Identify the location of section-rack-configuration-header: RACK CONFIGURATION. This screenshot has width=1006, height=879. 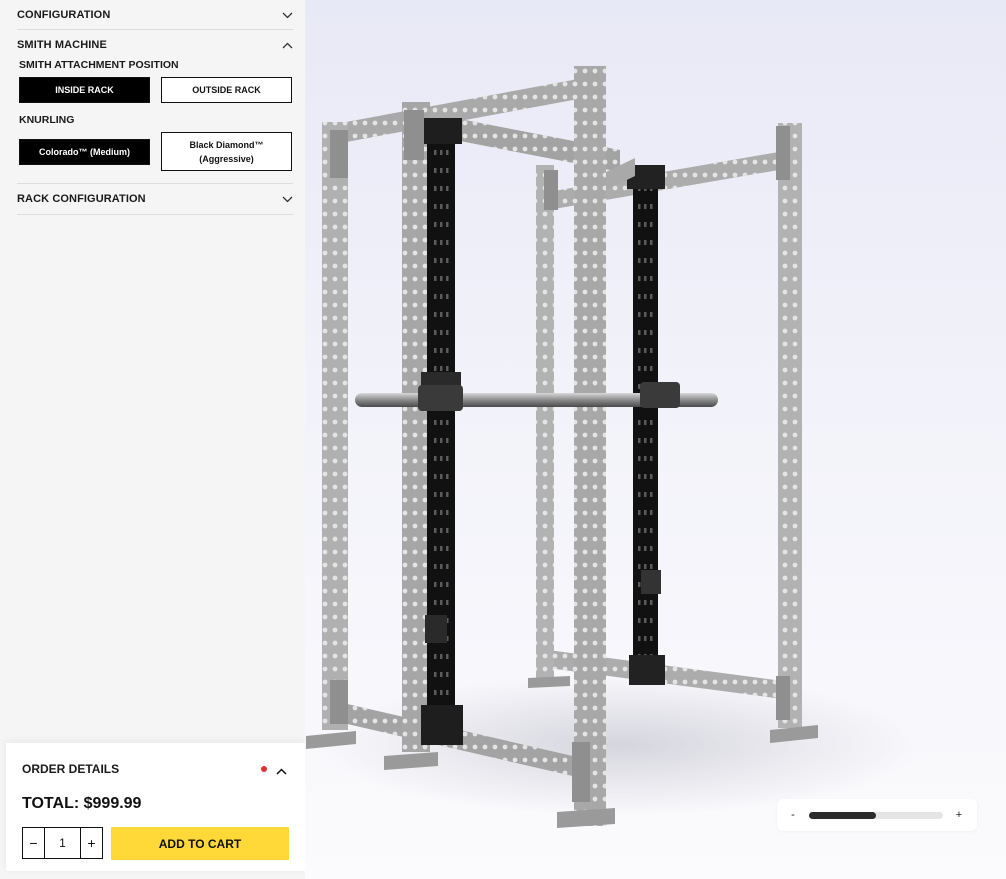
(155, 199).